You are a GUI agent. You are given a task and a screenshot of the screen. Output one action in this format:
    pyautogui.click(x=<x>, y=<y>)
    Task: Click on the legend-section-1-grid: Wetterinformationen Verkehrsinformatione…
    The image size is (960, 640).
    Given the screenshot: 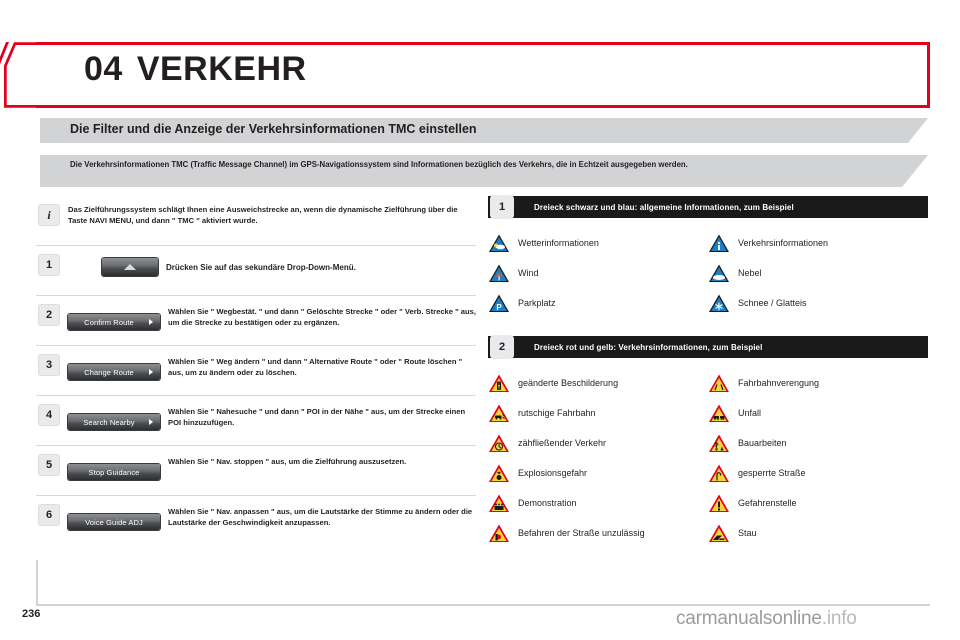 What is the action you would take?
    pyautogui.click(x=708, y=273)
    